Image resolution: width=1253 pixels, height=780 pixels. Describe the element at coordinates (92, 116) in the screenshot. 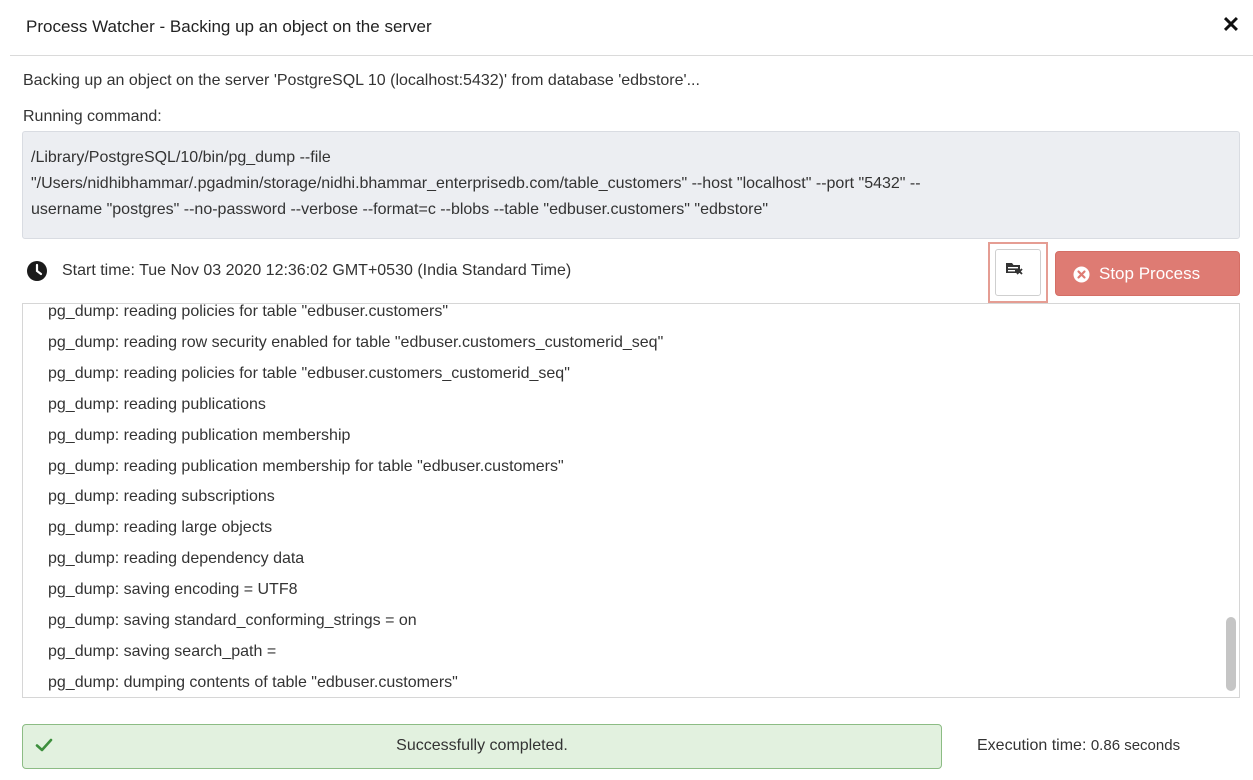

I see `running-command-label: Running command:` at that location.